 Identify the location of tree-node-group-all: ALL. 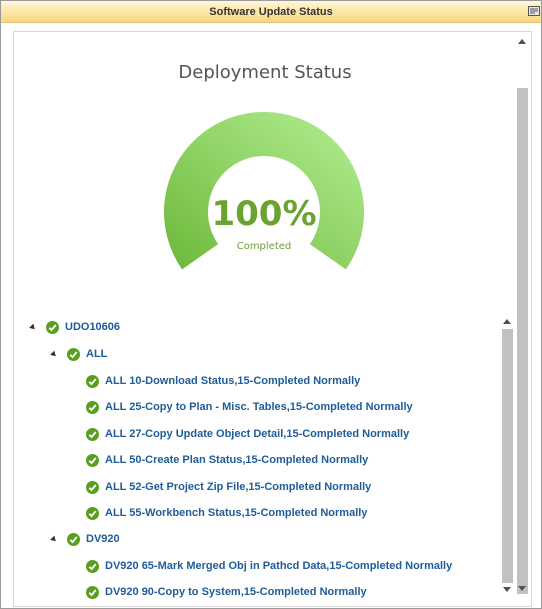
(79, 354).